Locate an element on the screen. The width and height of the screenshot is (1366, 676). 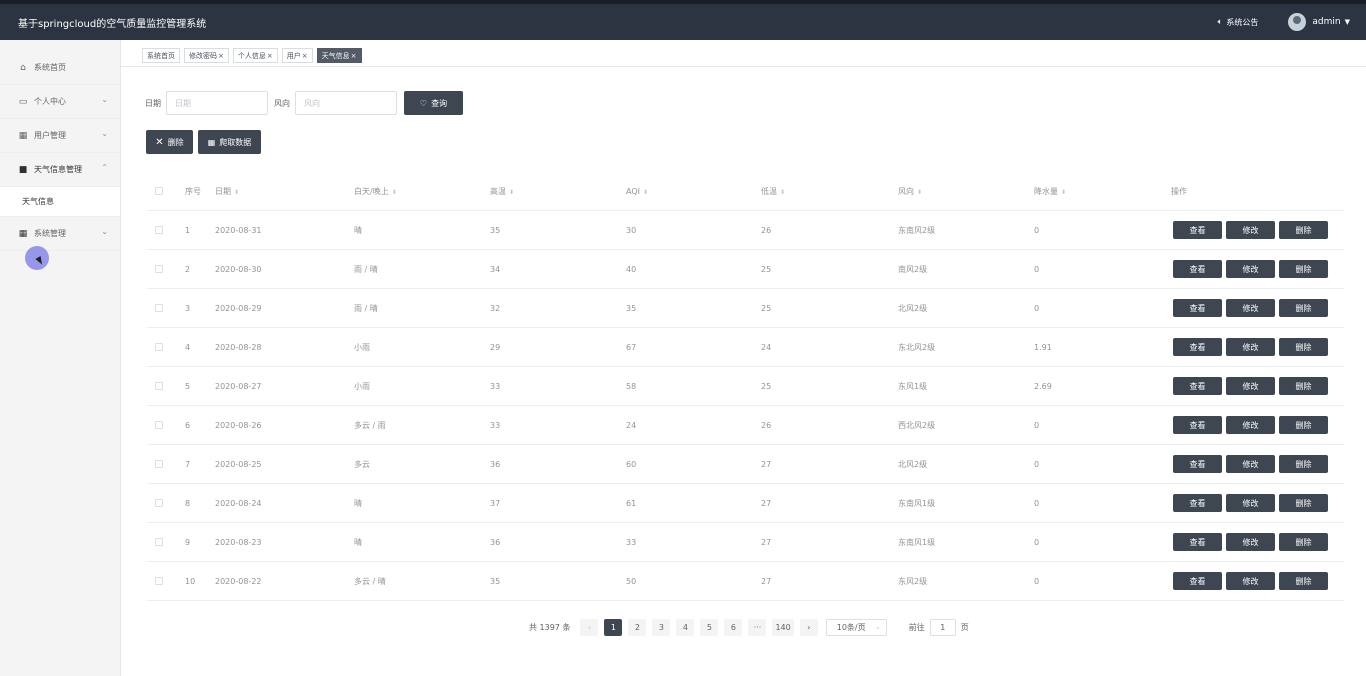
page-size-select: 10条/页 ⌄ is located at coordinates (856, 627).